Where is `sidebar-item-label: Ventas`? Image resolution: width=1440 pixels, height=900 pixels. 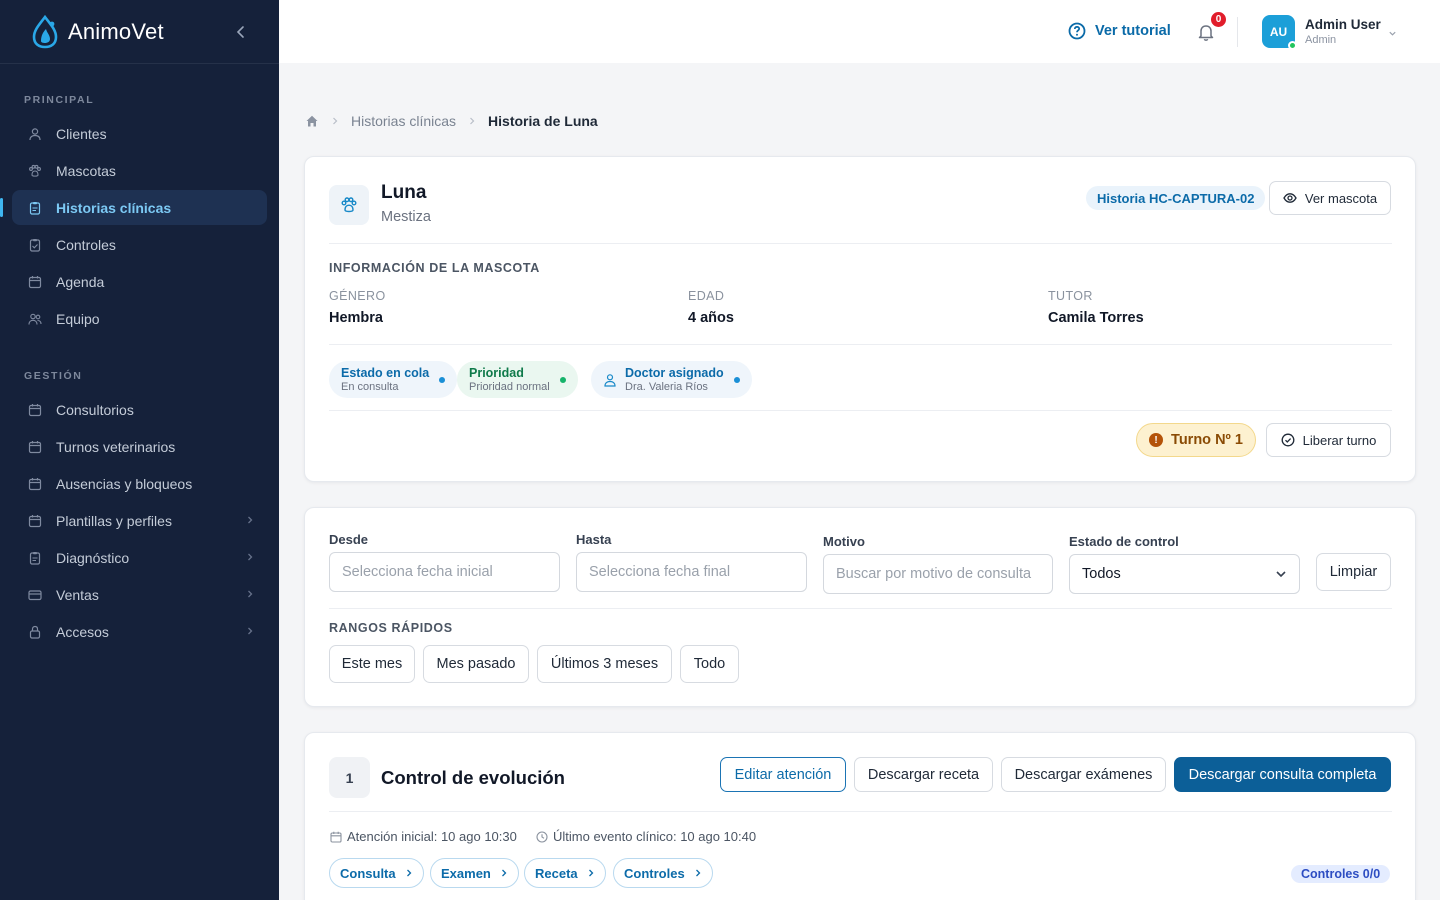 sidebar-item-label: Ventas is located at coordinates (77, 594).